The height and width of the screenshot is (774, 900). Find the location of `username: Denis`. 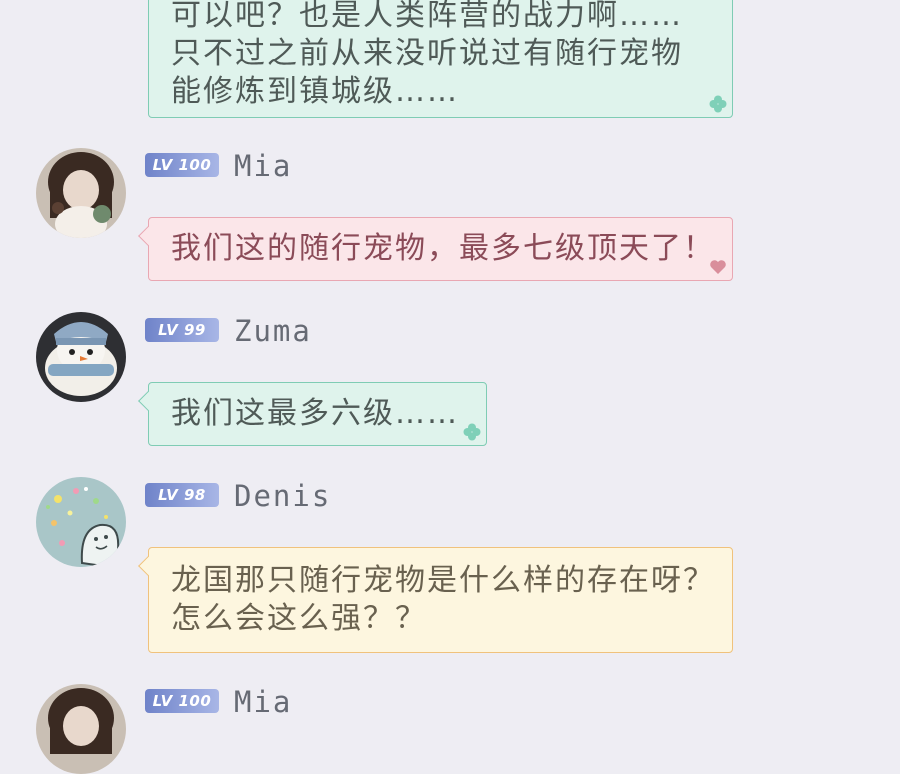

username: Denis is located at coordinates (282, 496).